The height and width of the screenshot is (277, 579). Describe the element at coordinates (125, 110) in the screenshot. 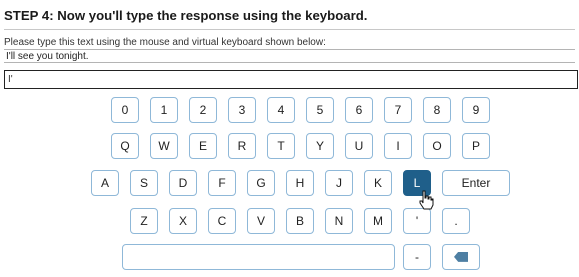

I see `key-0: 0` at that location.